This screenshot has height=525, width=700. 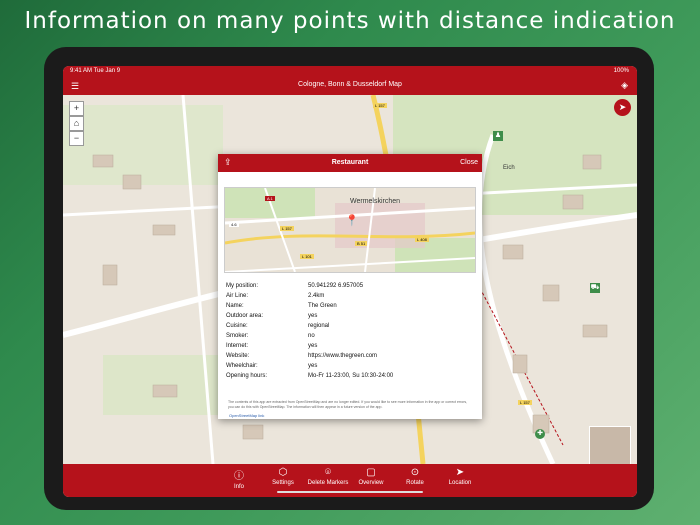 I want to click on zoom-out-button: −, so click(x=76, y=138).